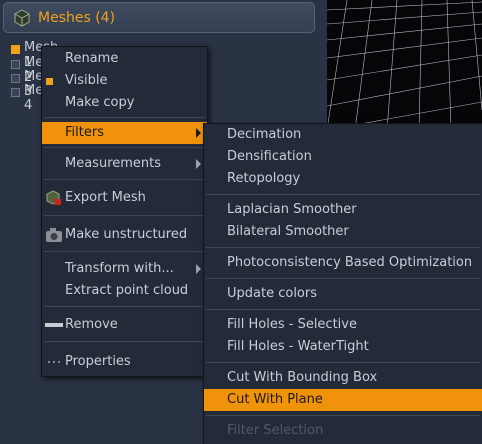 The image size is (482, 444). I want to click on menu-item-export-mesh: Export Mesh, so click(124, 198).